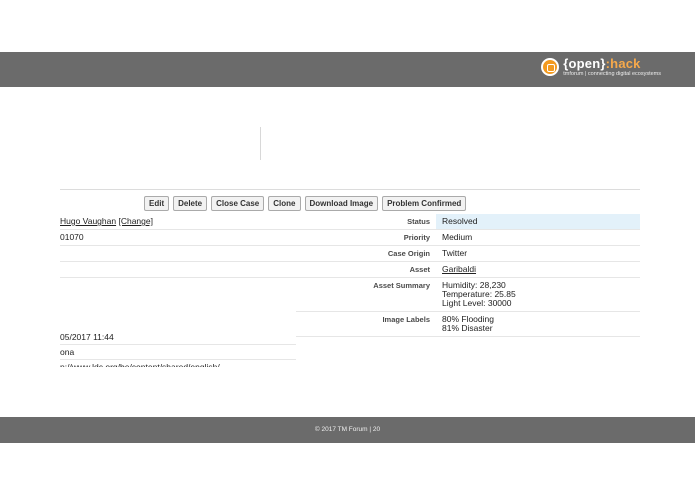  I want to click on owner-row: Hugo Vaughan [Change], so click(178, 222).